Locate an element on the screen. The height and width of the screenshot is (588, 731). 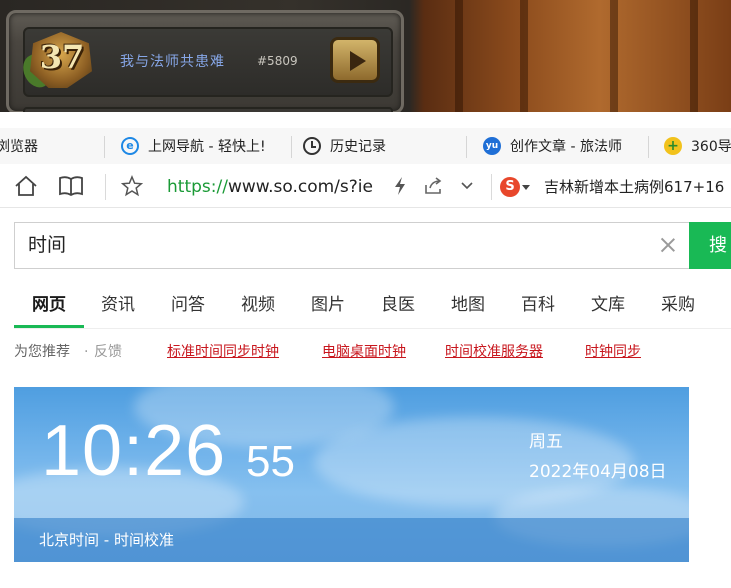
bookmark-nav: e 上网导航 - 轻快上! is located at coordinates (195, 146).